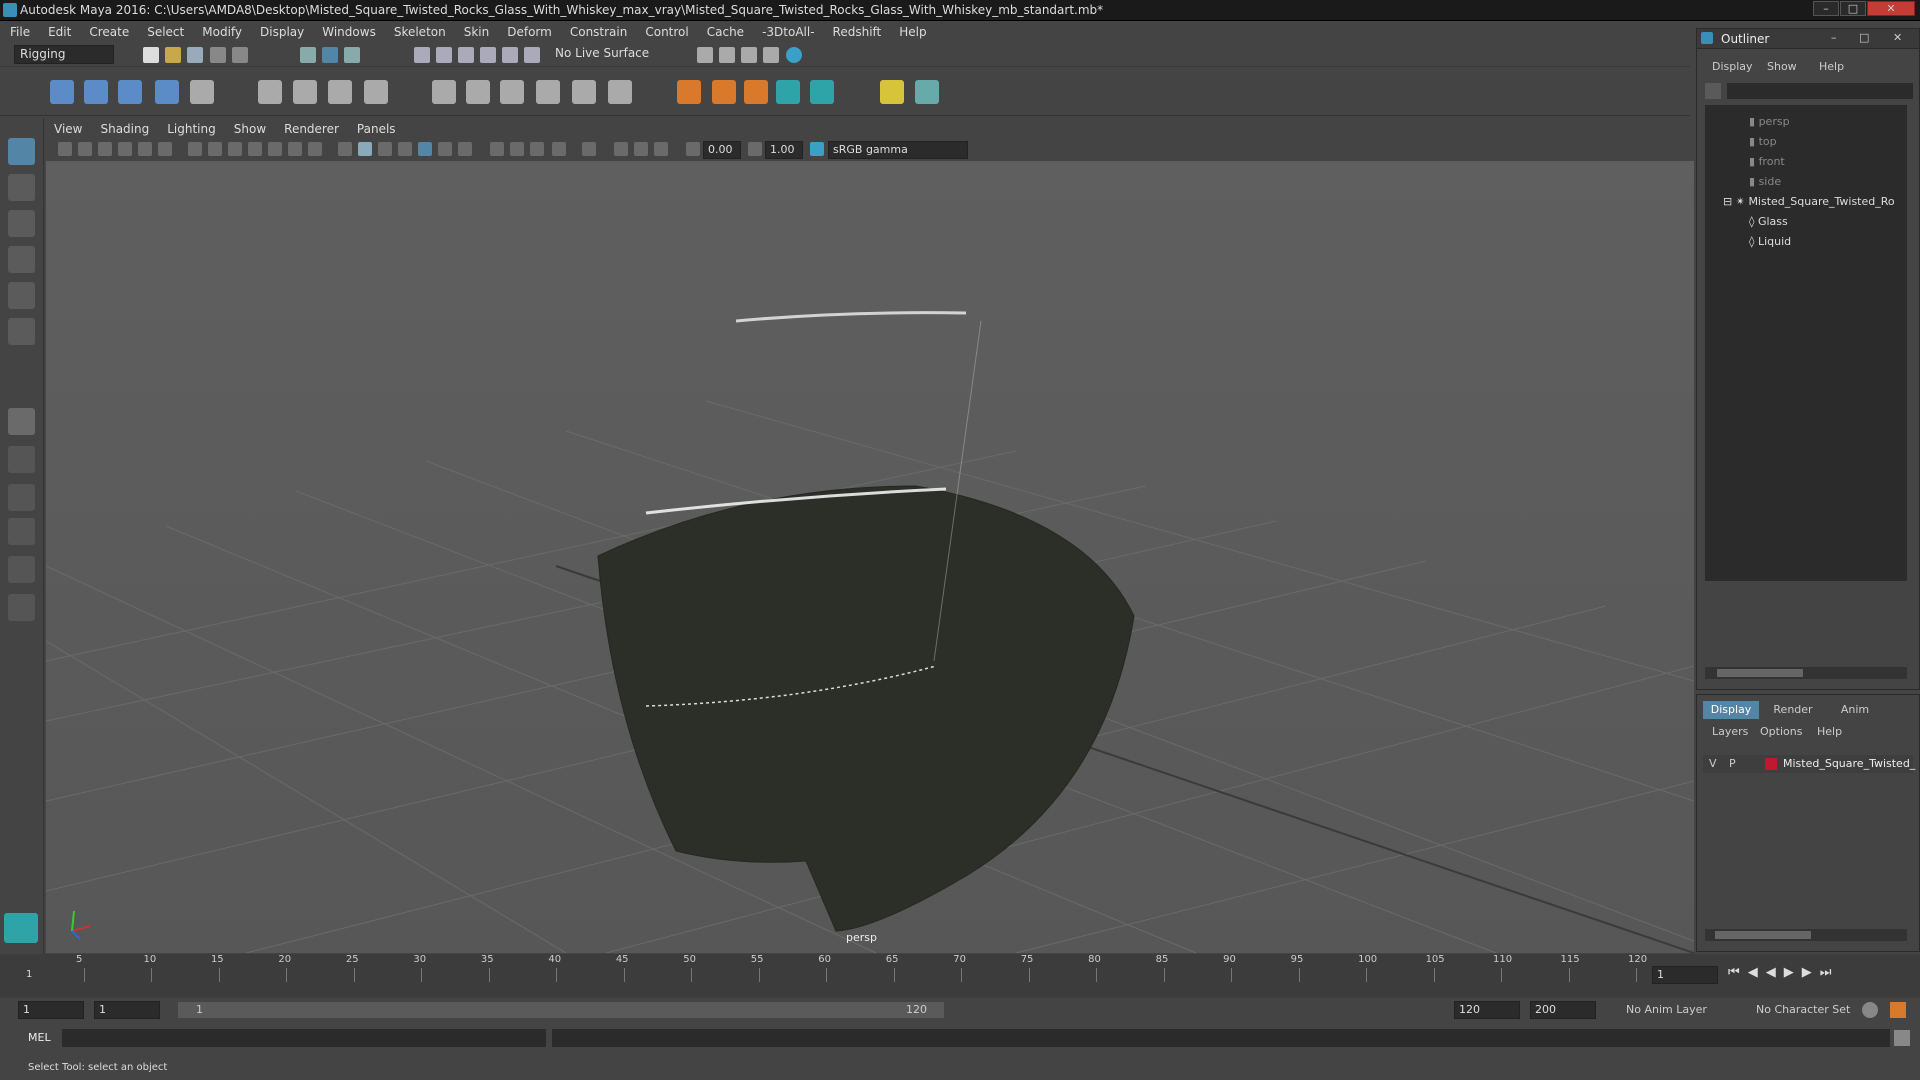 This screenshot has width=1920, height=1080. What do you see at coordinates (330, 55) in the screenshot?
I see `select-object-icon` at bounding box center [330, 55].